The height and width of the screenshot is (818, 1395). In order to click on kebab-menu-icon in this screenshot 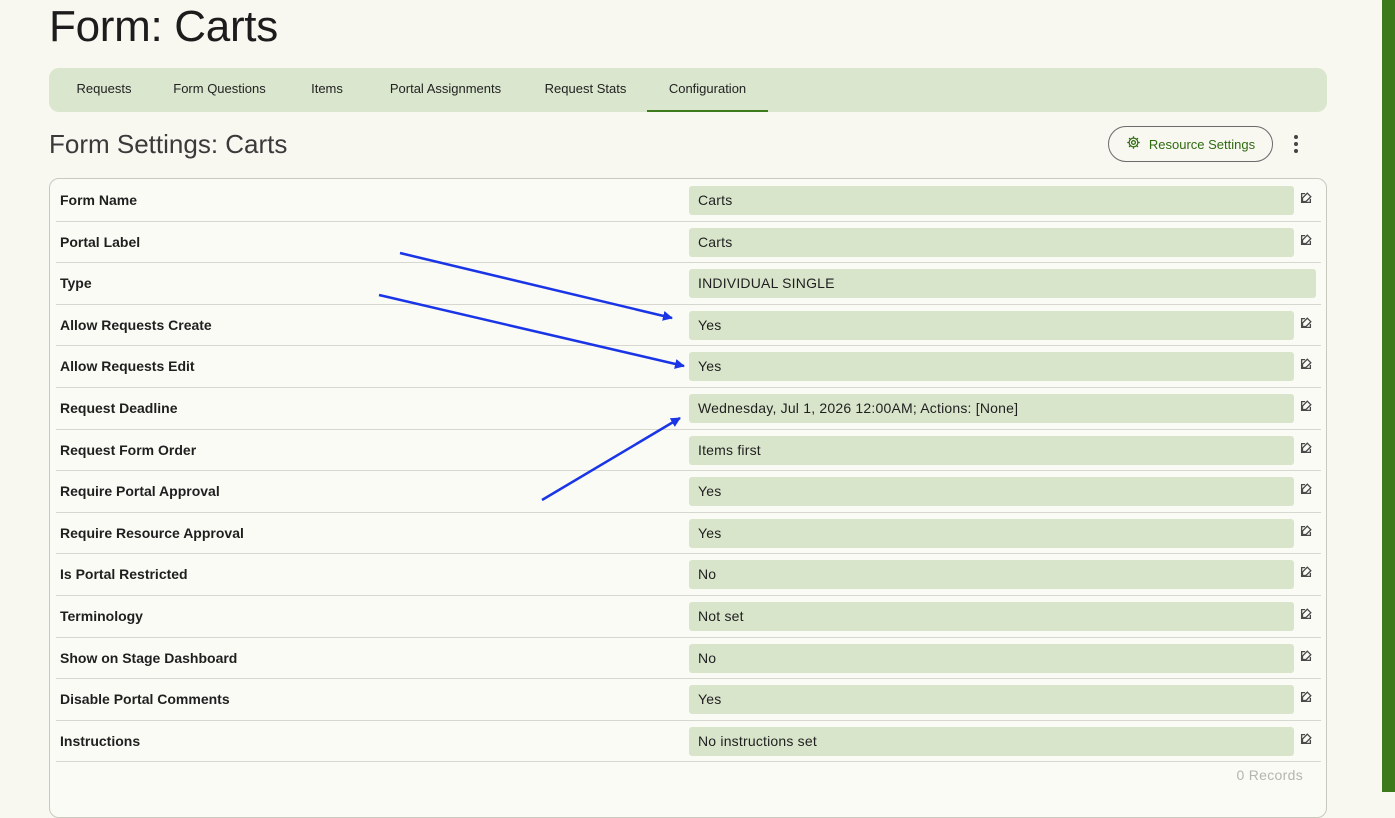, I will do `click(1296, 144)`.